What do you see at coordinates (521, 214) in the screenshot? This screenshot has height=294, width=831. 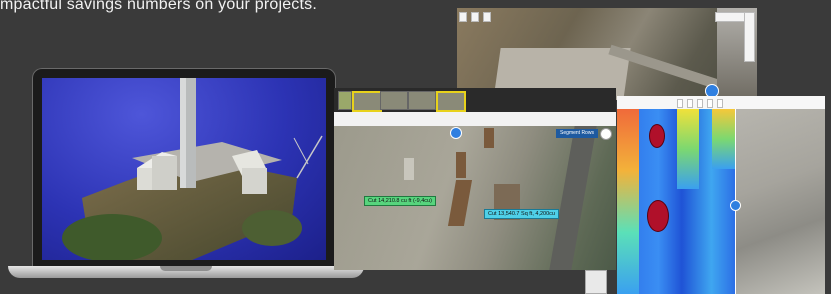 I see `volume-label: Cut 13,540.7 Sq ft, 4,200cu` at bounding box center [521, 214].